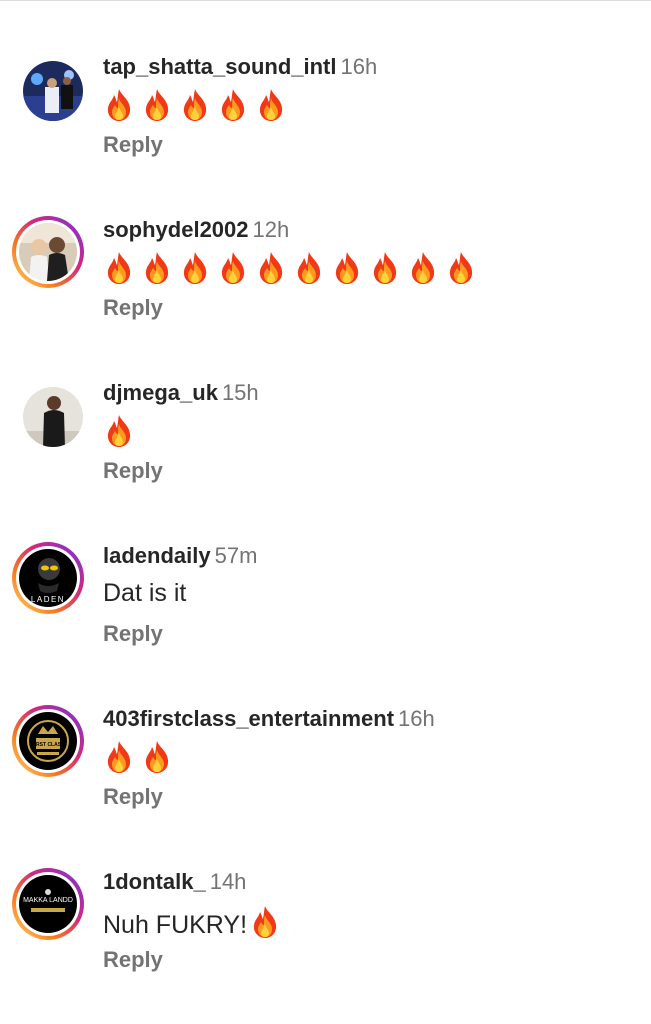  I want to click on avatar-logo-text: MAKKA LANDD, so click(48, 900).